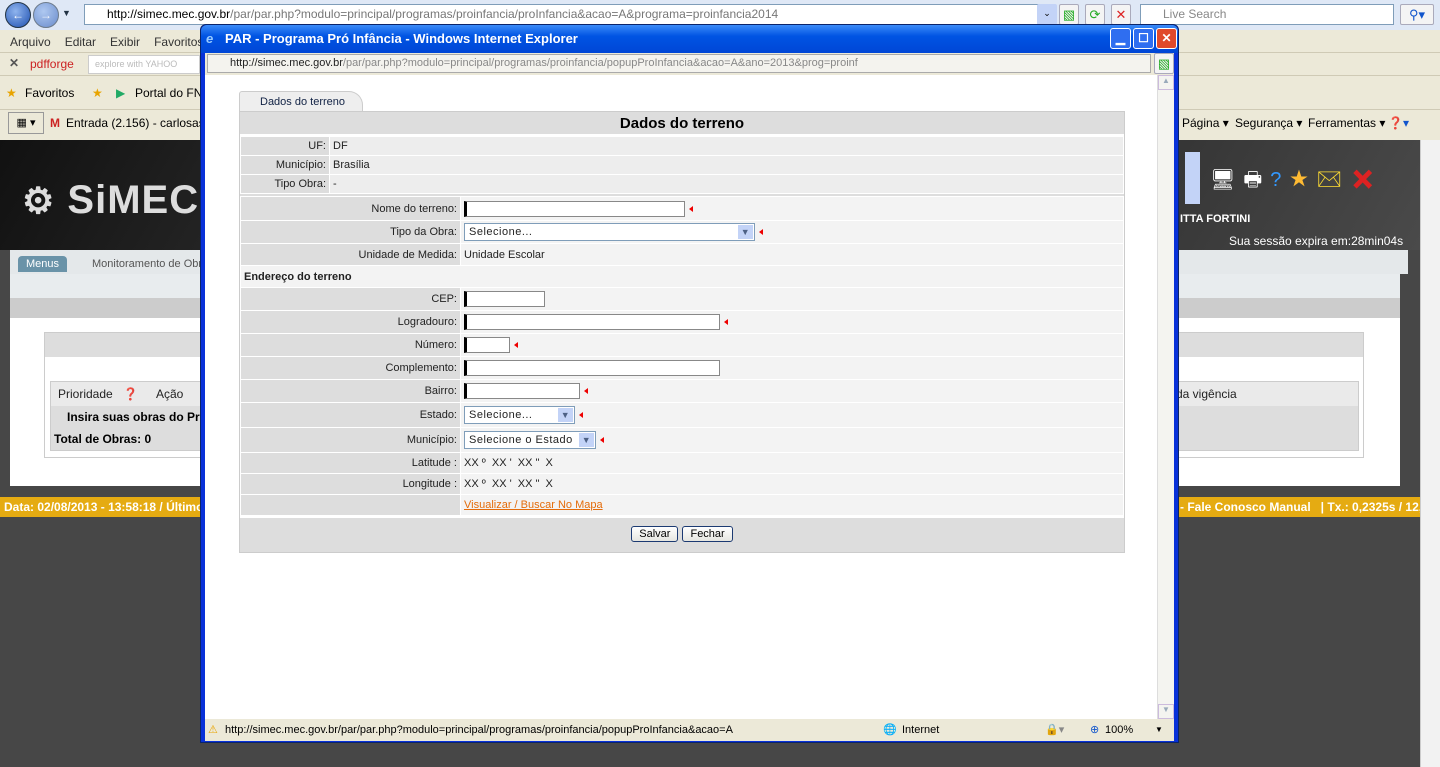  What do you see at coordinates (1205, 123) in the screenshot?
I see `menu-pagina: Página ▾` at bounding box center [1205, 123].